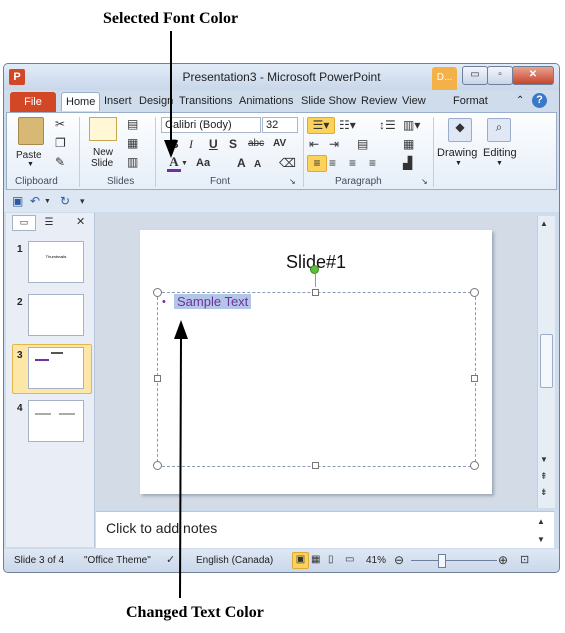 The image size is (565, 633). What do you see at coordinates (181, 459) in the screenshot?
I see `arrow-to-sample-text` at bounding box center [181, 459].